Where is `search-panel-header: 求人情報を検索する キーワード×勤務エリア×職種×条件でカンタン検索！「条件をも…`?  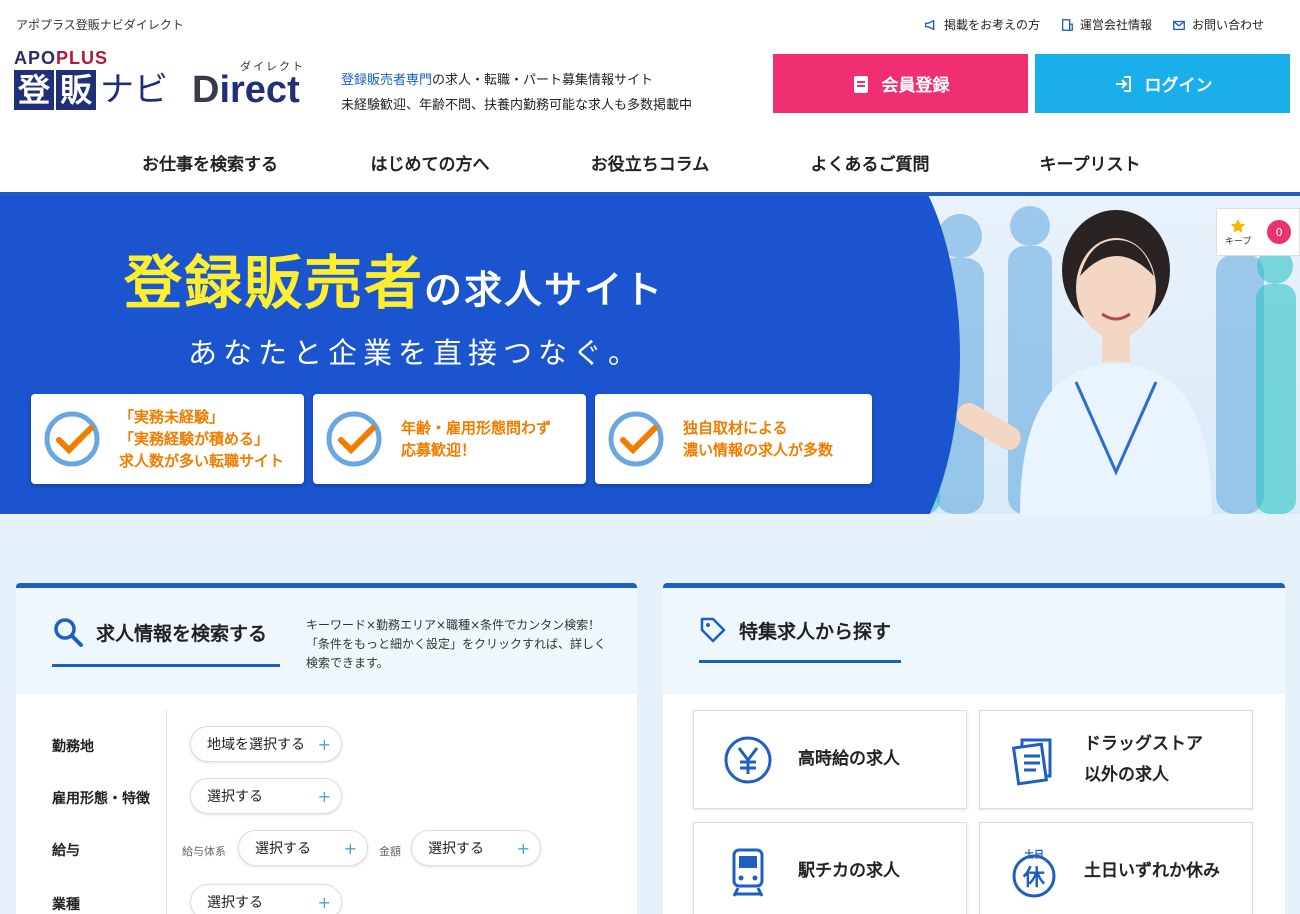 search-panel-header: 求人情報を検索する キーワード×勤務エリア×職種×条件でカンタン検索！「条件をも… is located at coordinates (326, 641).